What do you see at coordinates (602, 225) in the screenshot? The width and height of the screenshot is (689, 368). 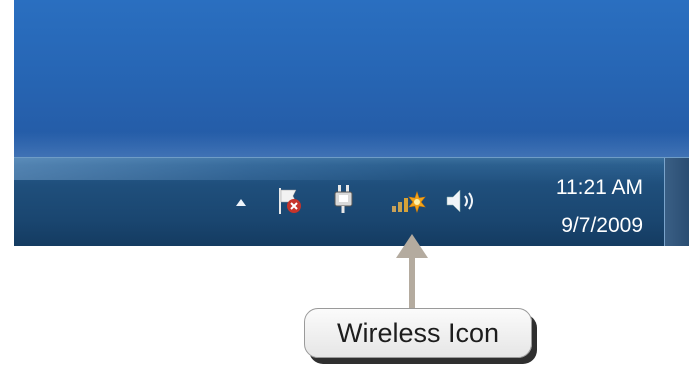 I see `clock-date: 9/7/2009` at bounding box center [602, 225].